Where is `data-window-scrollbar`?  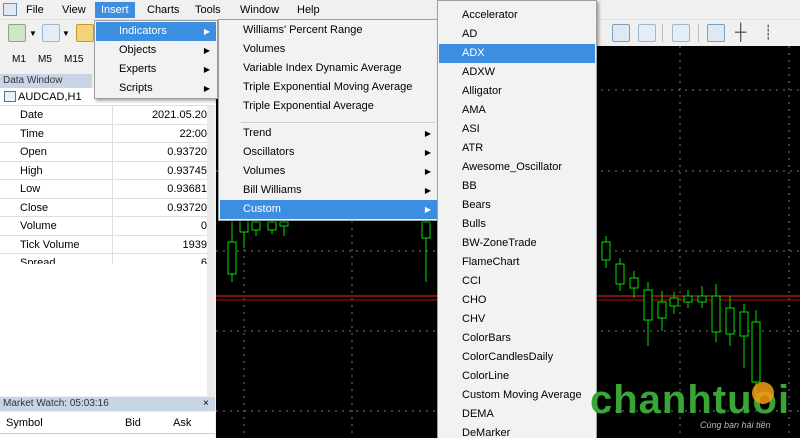
data-window-scrollbar is located at coordinates (211, 251).